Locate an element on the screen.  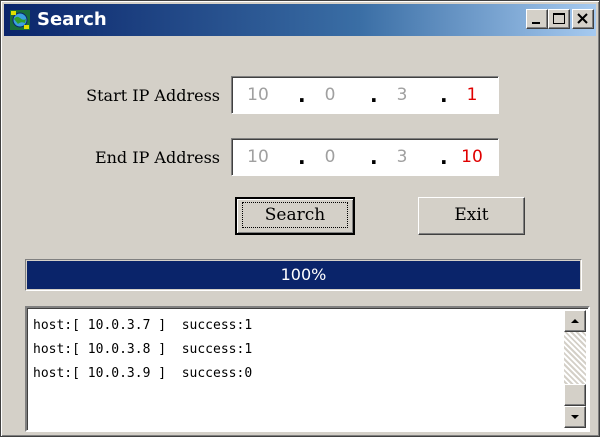
end-ip-label: End IP Address is located at coordinates (157, 157).